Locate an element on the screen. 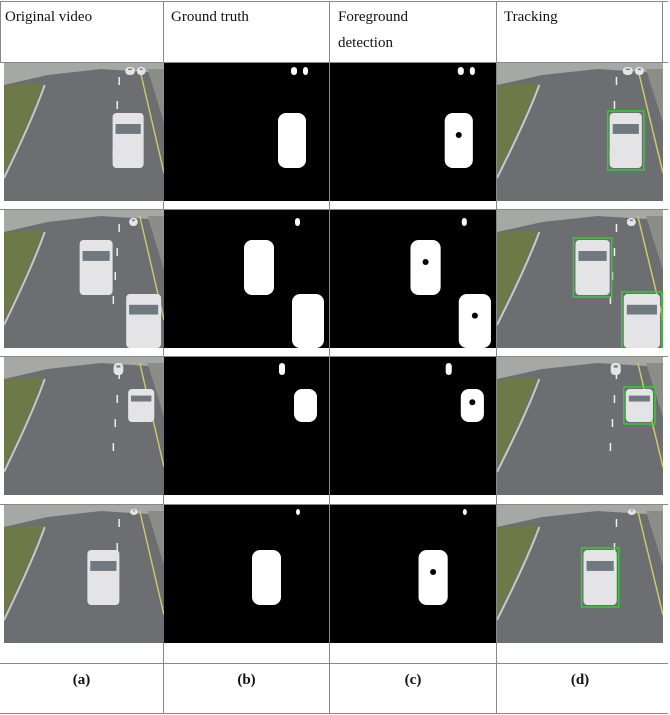  label-divider is located at coordinates (334, 663).